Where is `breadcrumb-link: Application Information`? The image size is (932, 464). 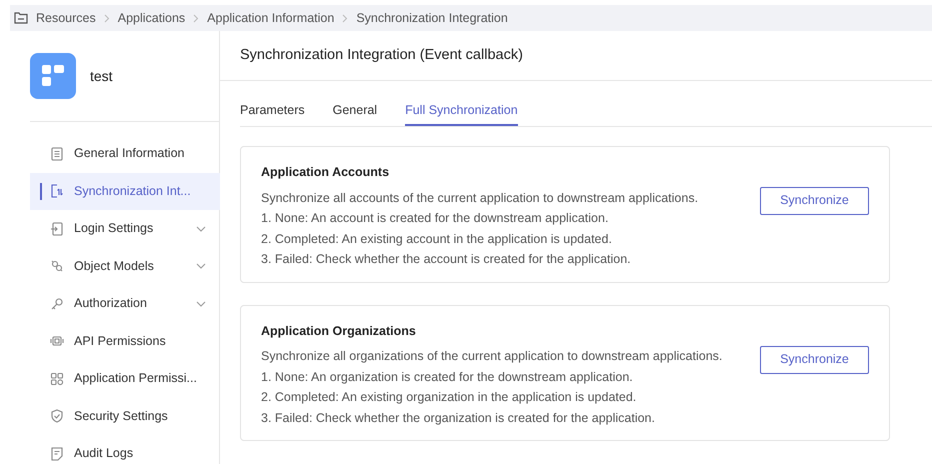 breadcrumb-link: Application Information is located at coordinates (270, 18).